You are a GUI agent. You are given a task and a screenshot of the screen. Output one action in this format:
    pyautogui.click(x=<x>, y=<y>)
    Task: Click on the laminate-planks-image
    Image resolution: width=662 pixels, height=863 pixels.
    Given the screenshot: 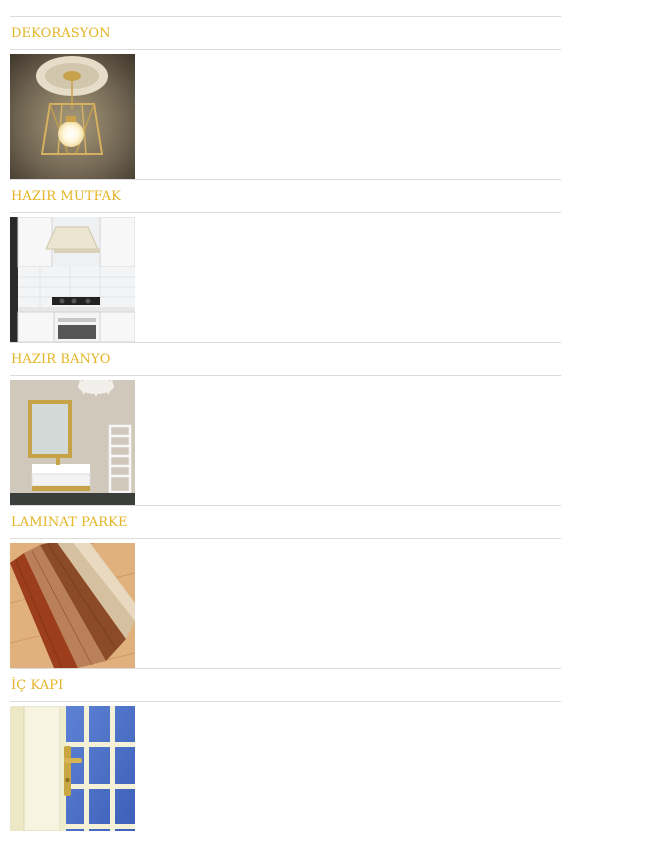 What is the action you would take?
    pyautogui.click(x=72, y=605)
    